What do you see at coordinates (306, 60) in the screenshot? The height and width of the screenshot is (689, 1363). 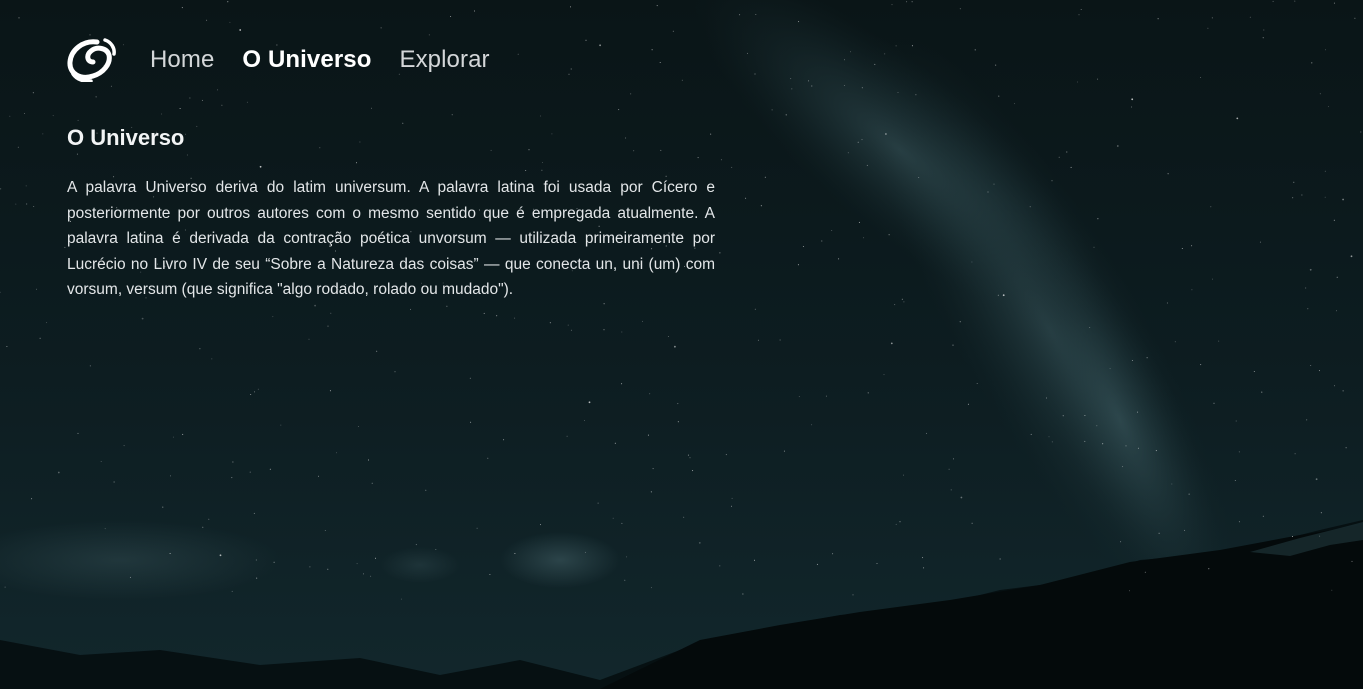 I see `nav-item-o-universo: O Universo` at bounding box center [306, 60].